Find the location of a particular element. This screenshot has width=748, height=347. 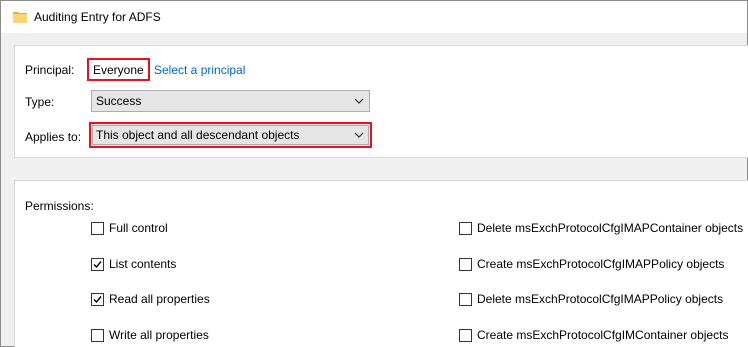

applies-to-dropdown: This object and all descendant objects is located at coordinates (230, 135).